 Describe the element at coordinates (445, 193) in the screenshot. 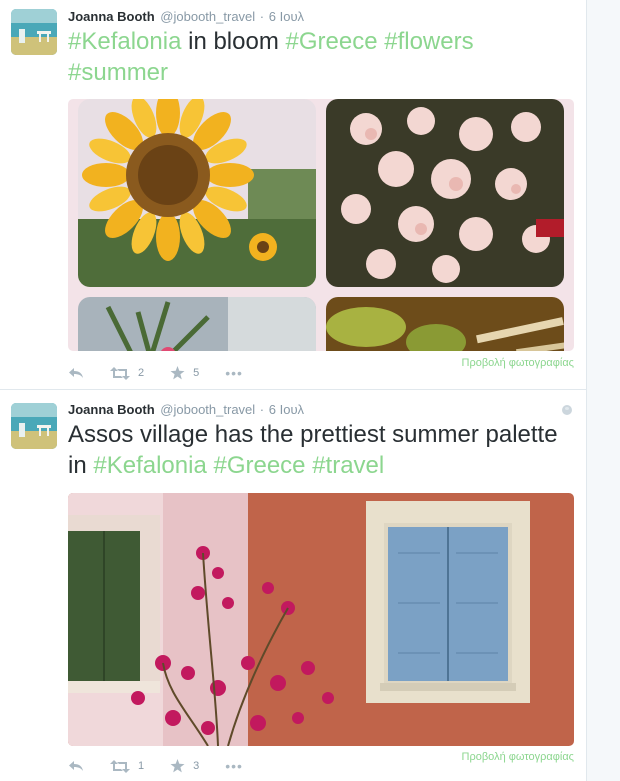

I see `oleander-photo` at that location.